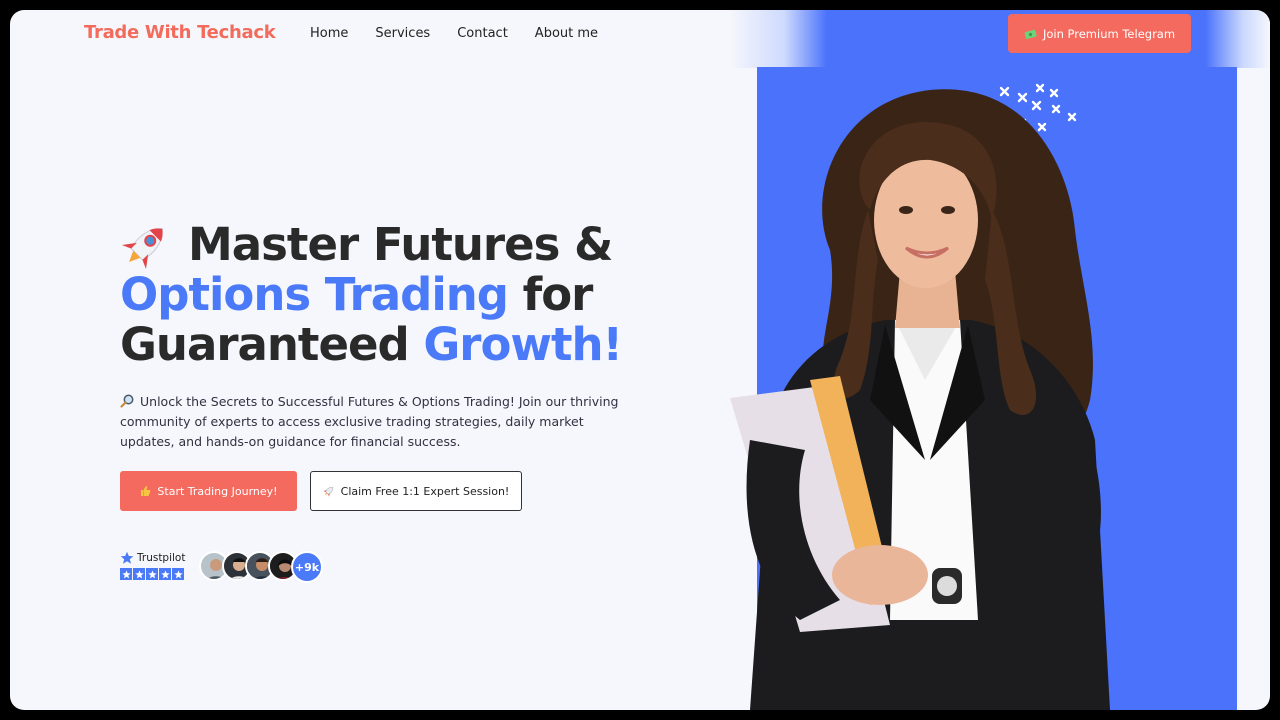 The width and height of the screenshot is (1280, 720). What do you see at coordinates (1030, 34) in the screenshot?
I see `money-icon` at bounding box center [1030, 34].